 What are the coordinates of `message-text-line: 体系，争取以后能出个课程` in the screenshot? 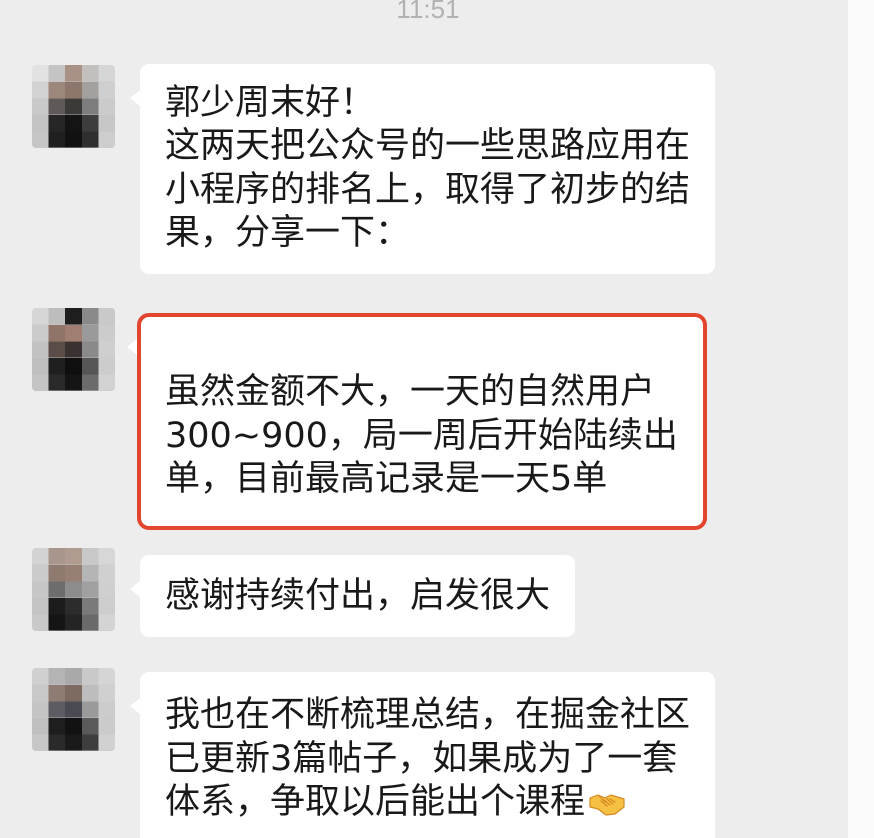 It's located at (427, 803).